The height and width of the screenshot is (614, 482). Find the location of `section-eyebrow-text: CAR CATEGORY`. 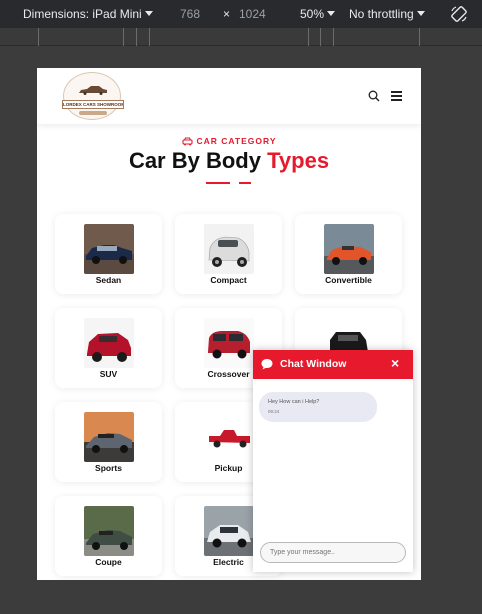

section-eyebrow-text: CAR CATEGORY is located at coordinates (236, 141).